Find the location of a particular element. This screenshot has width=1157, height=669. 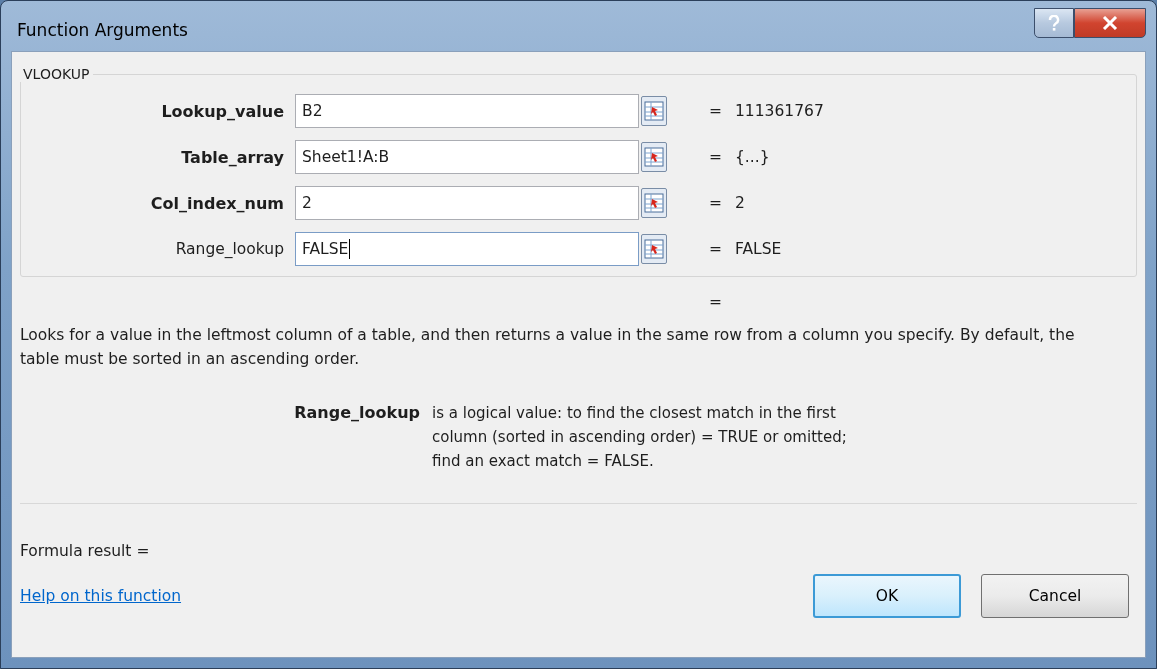

help-icon is located at coordinates (1054, 23).